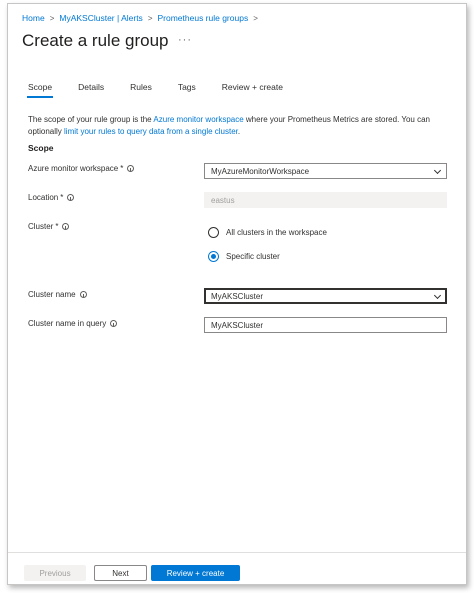  I want to click on breadcrumb-cluster-alerts: MyAKSCluster | Alerts, so click(100, 18).